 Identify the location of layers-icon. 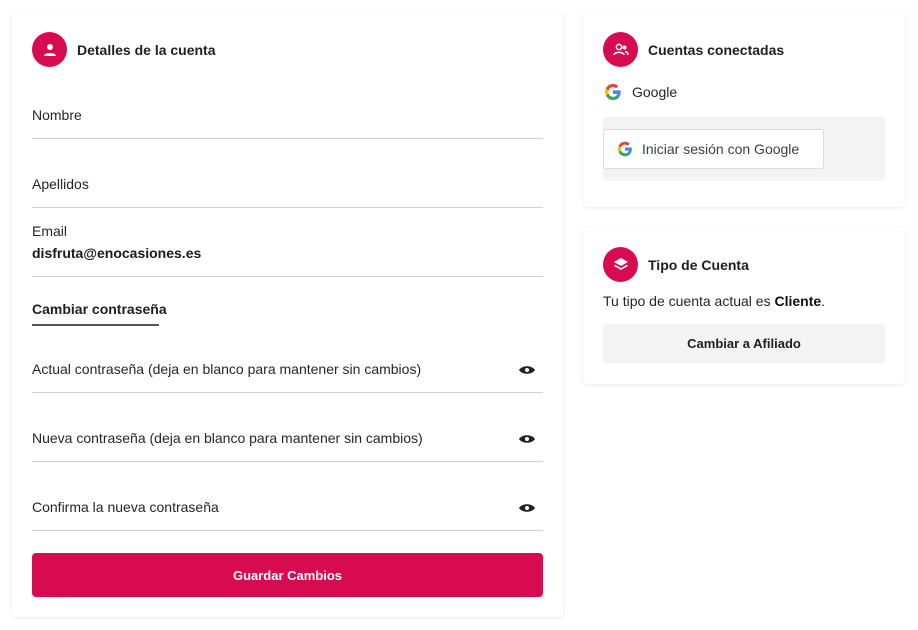
(620, 264).